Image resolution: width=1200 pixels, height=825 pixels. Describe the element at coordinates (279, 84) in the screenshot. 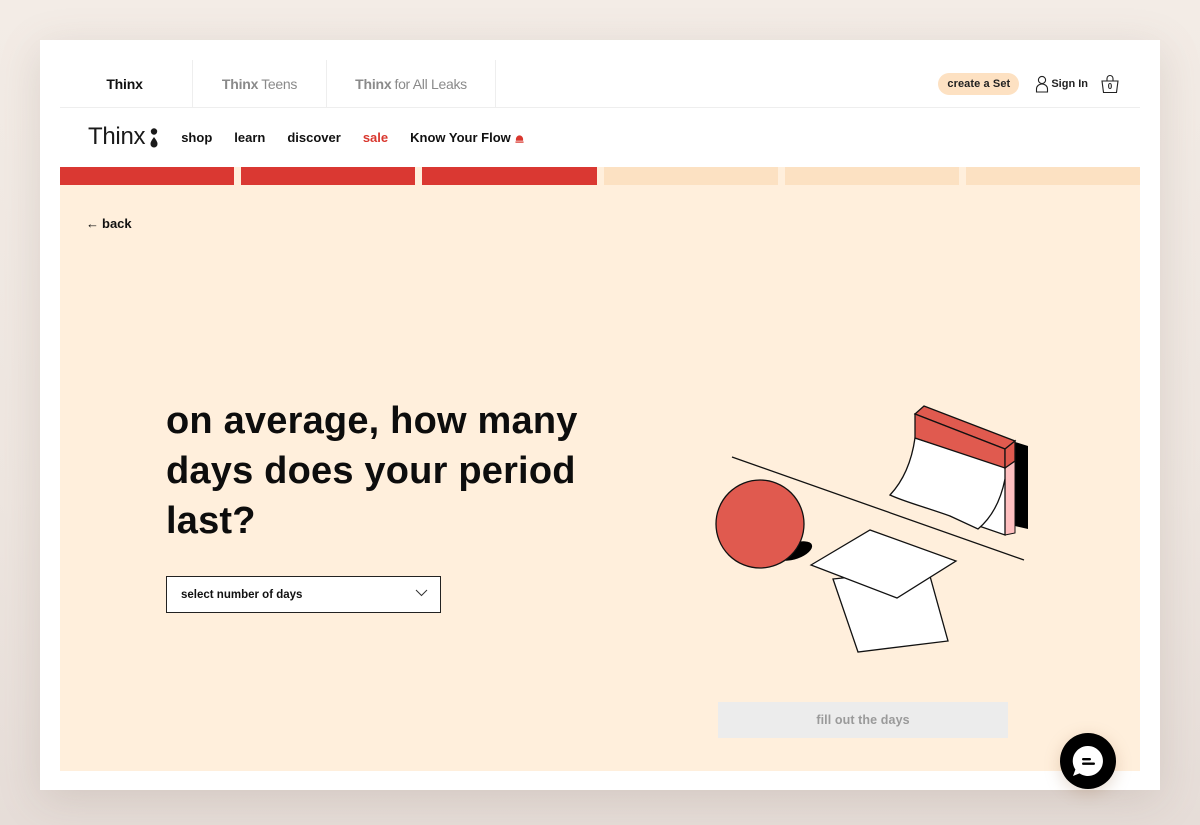

I see `brand-tab-label-light: Teens` at that location.